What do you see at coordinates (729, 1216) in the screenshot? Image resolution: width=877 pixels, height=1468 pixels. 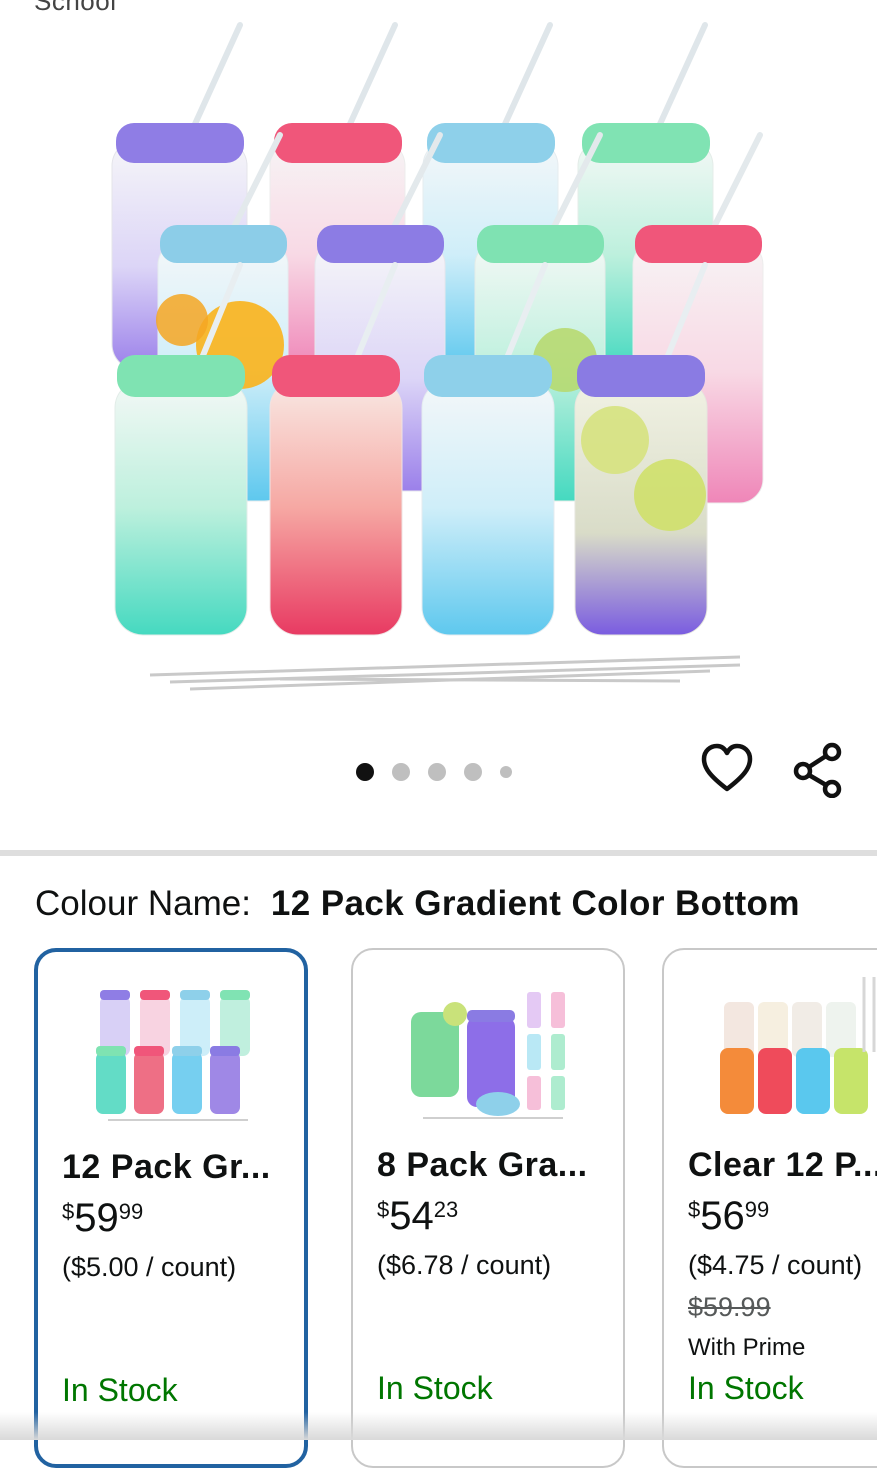 I see `variant-price-3: $5699` at bounding box center [729, 1216].